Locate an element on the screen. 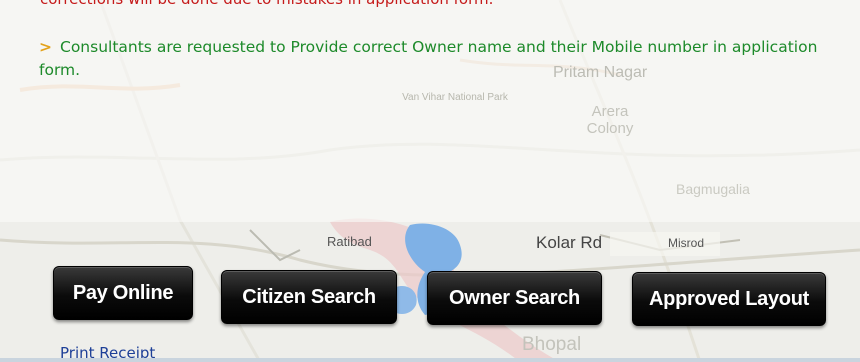  map-label-misrod: Misrod is located at coordinates (686, 243).